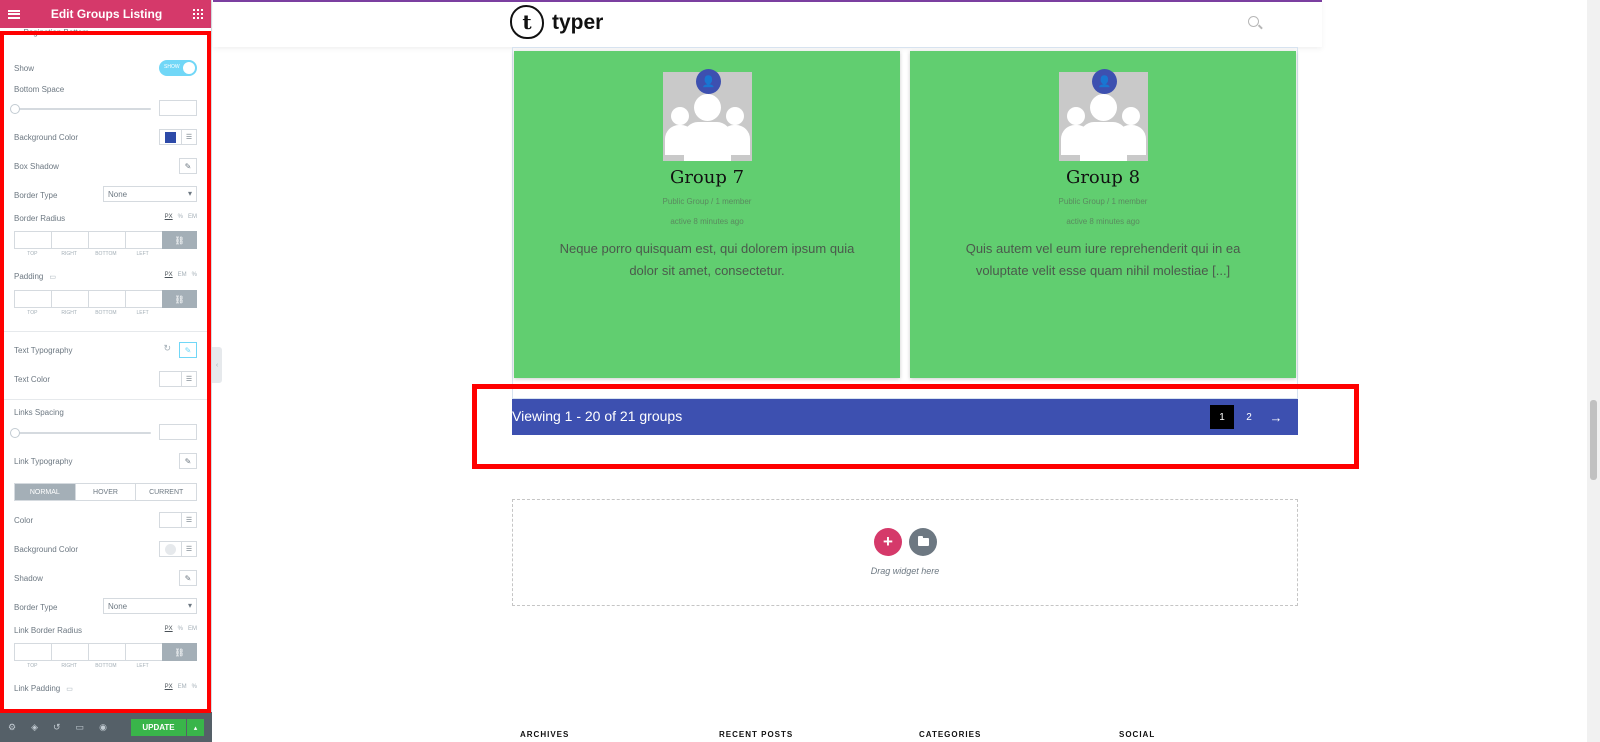 The image size is (1600, 742). Describe the element at coordinates (34, 727) in the screenshot. I see `navigator-icon: ◈` at that location.